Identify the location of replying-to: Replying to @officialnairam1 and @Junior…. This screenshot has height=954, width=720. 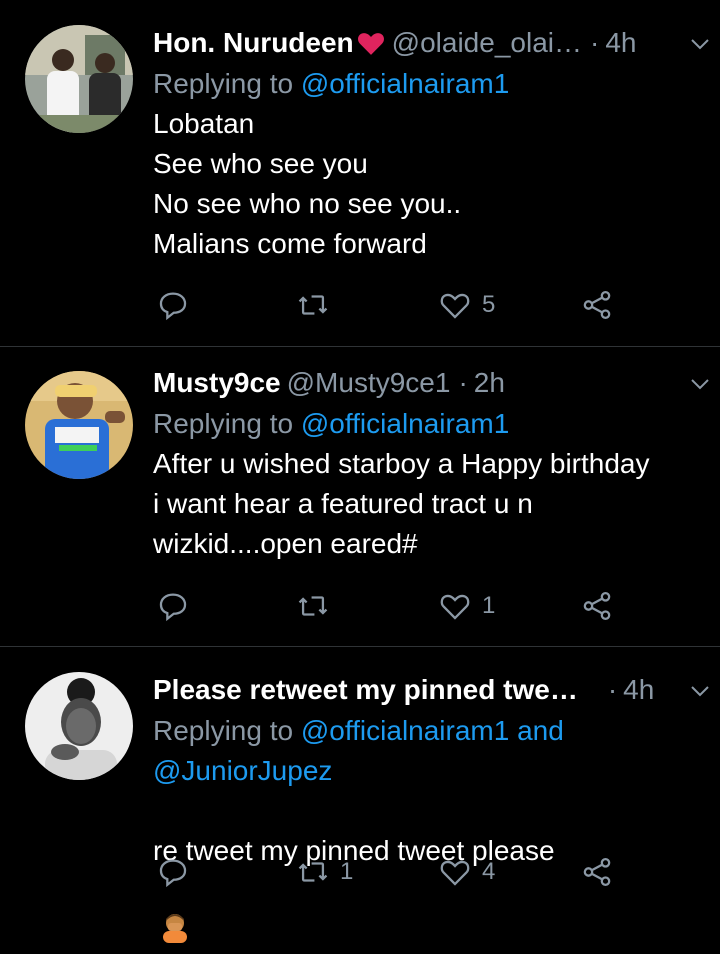
(426, 751).